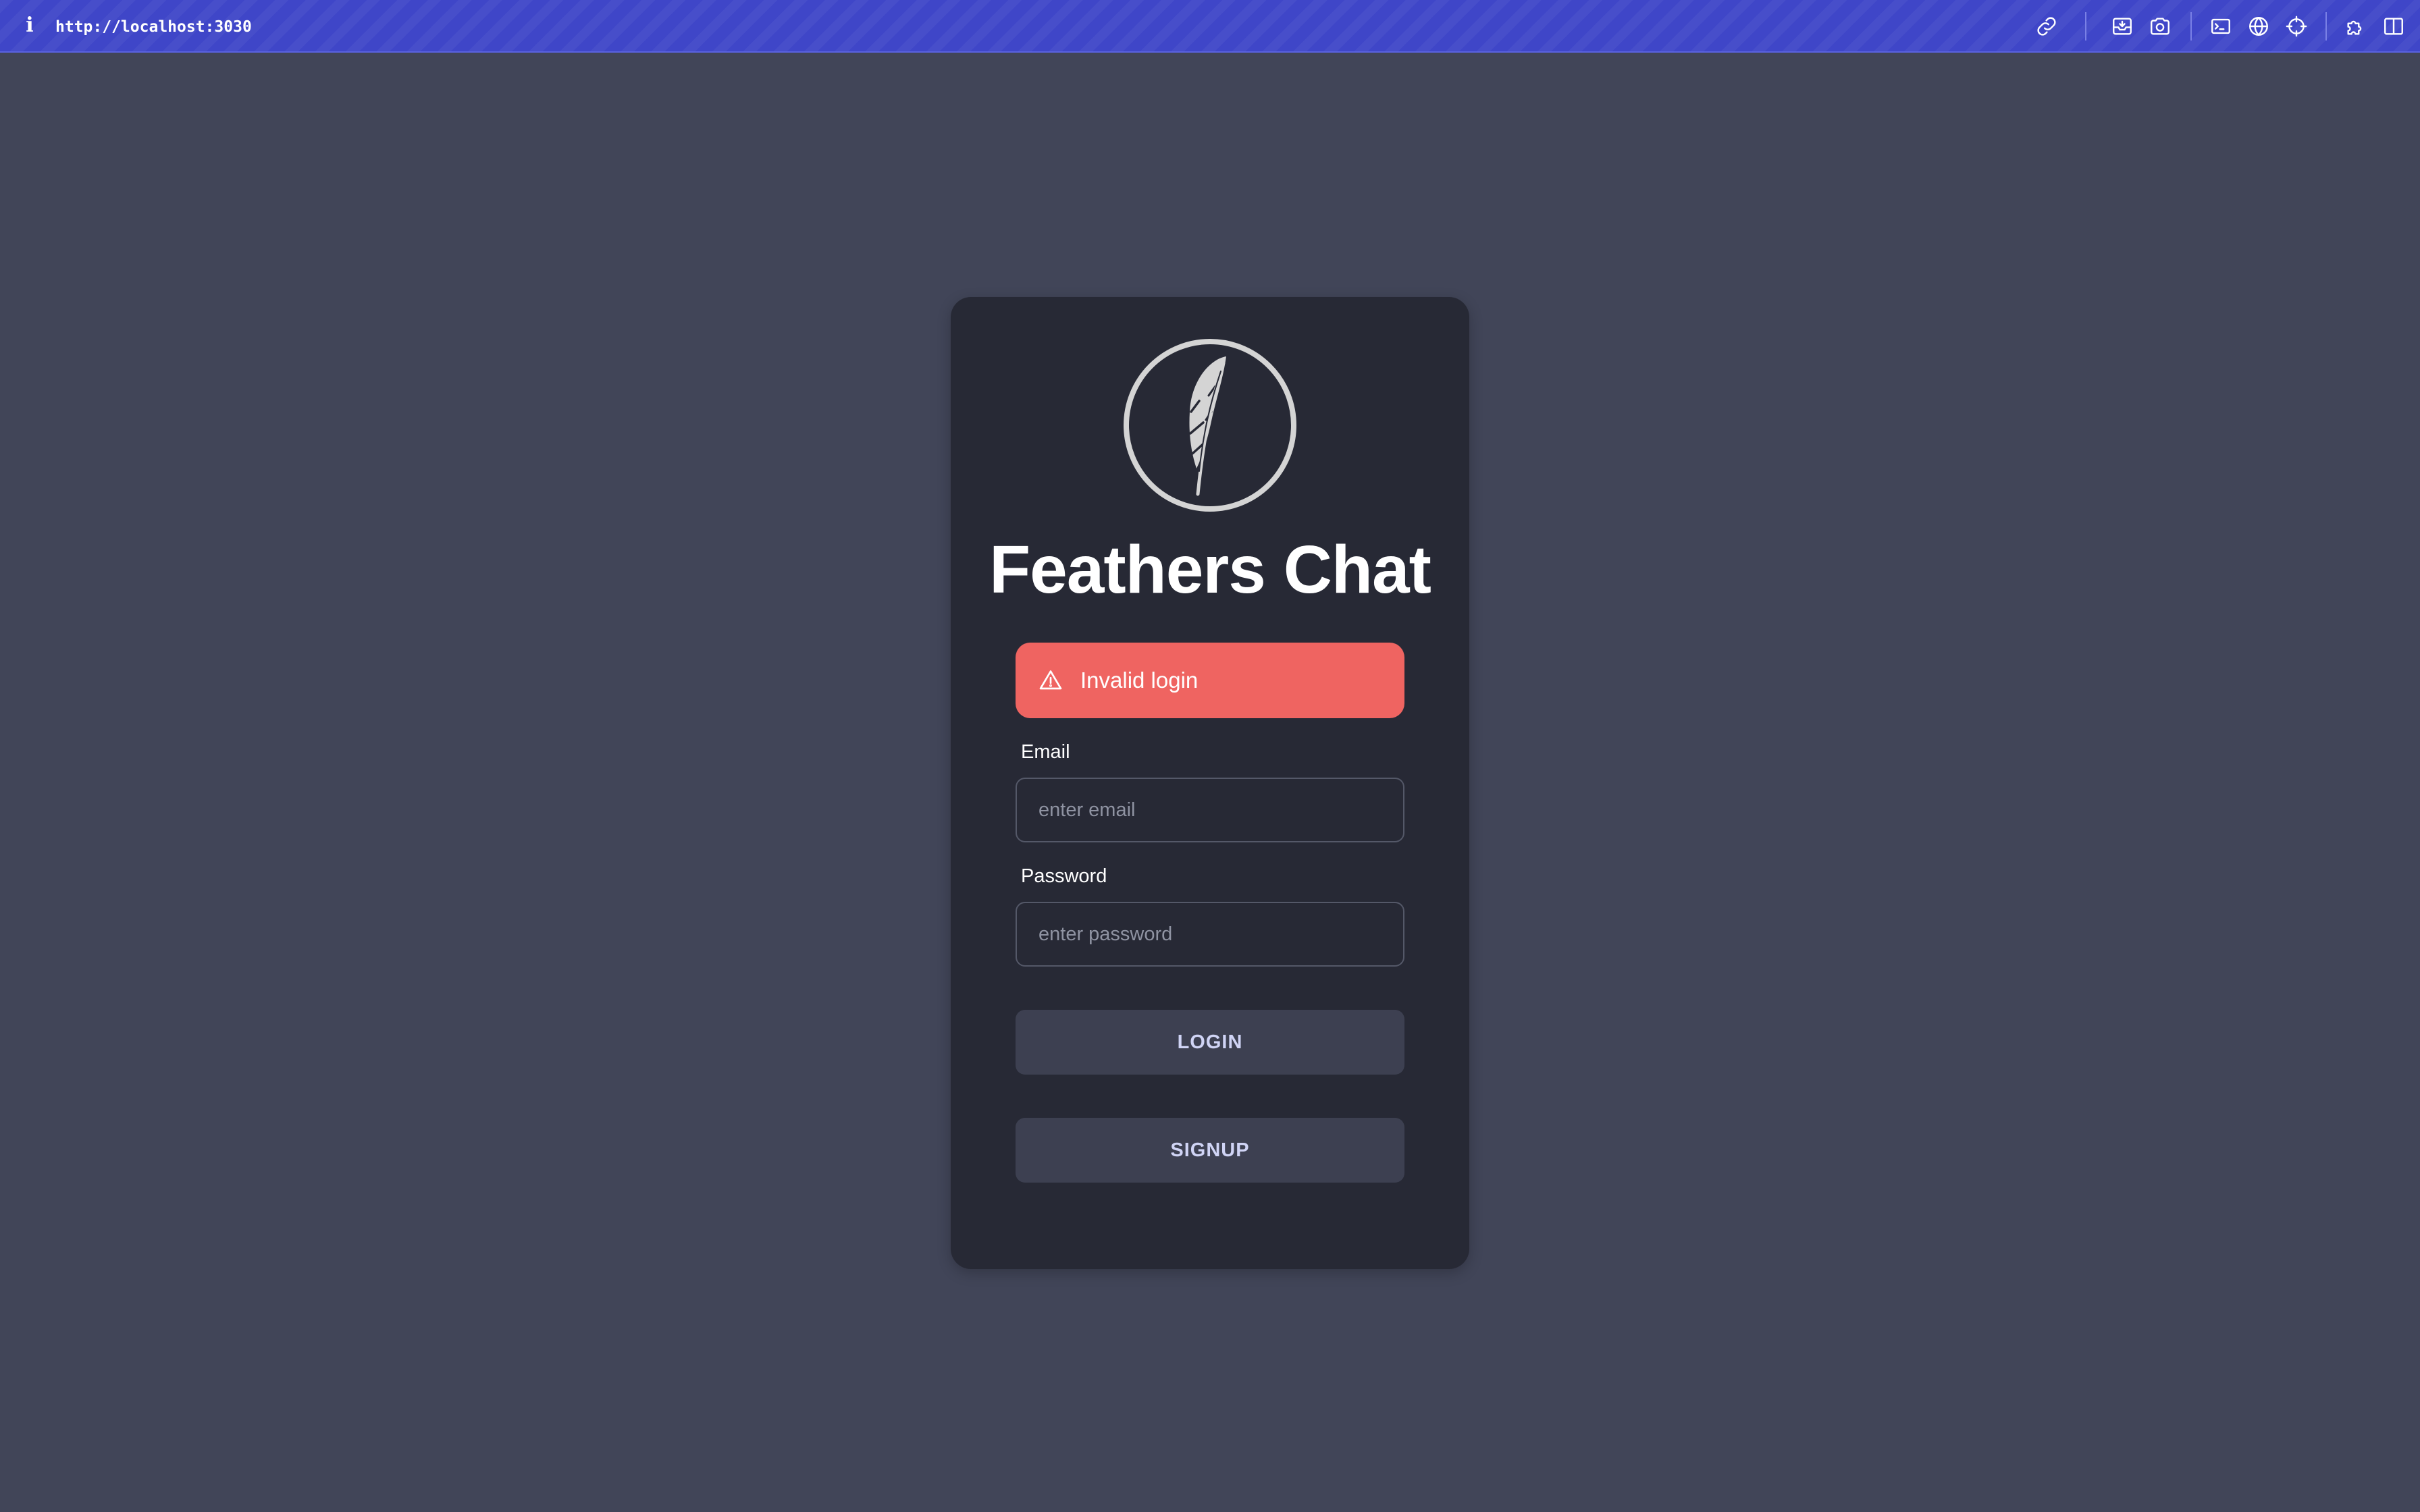 This screenshot has width=2420, height=1512. I want to click on warning-triangle-icon, so click(1050, 680).